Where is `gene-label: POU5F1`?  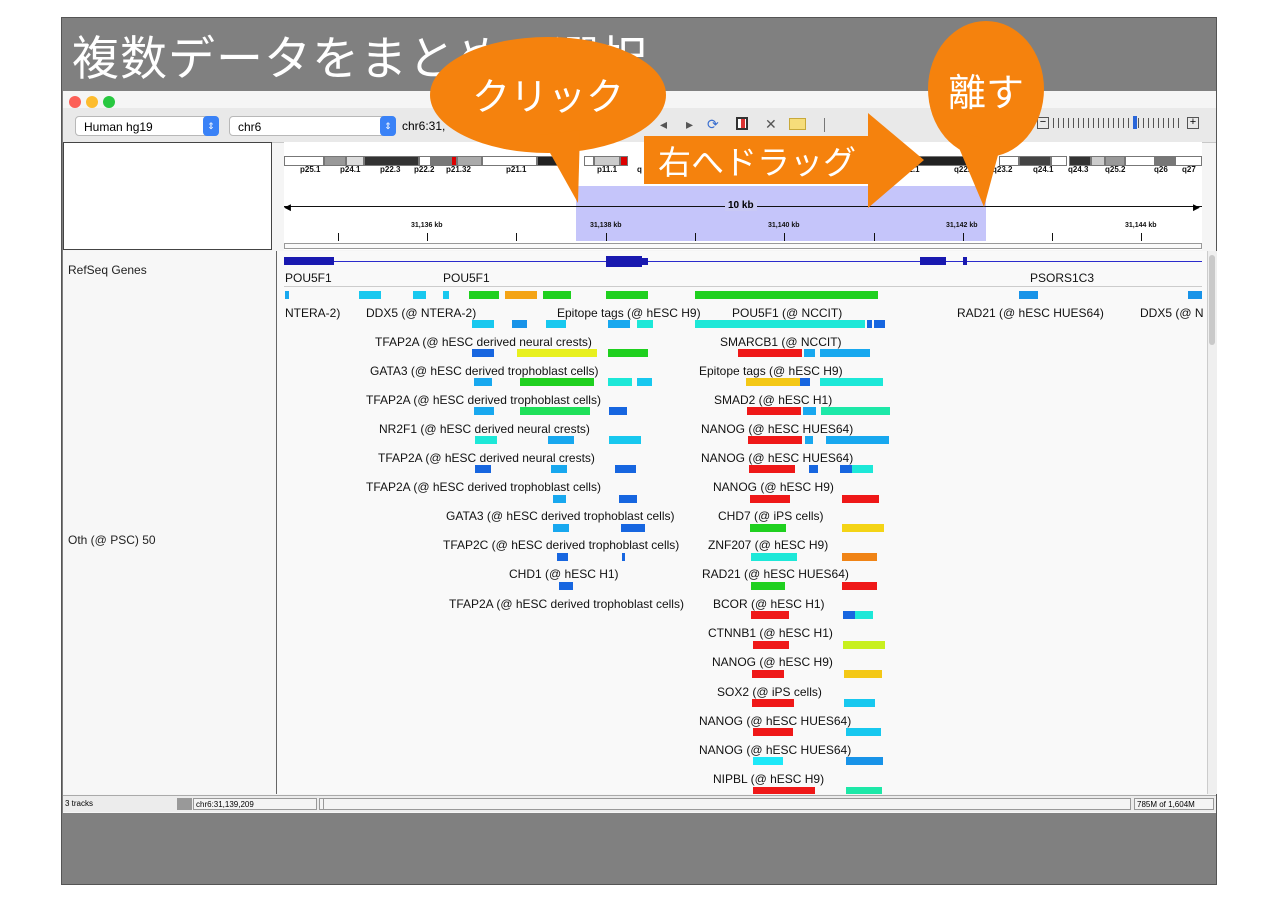
gene-label: POU5F1 is located at coordinates (308, 278).